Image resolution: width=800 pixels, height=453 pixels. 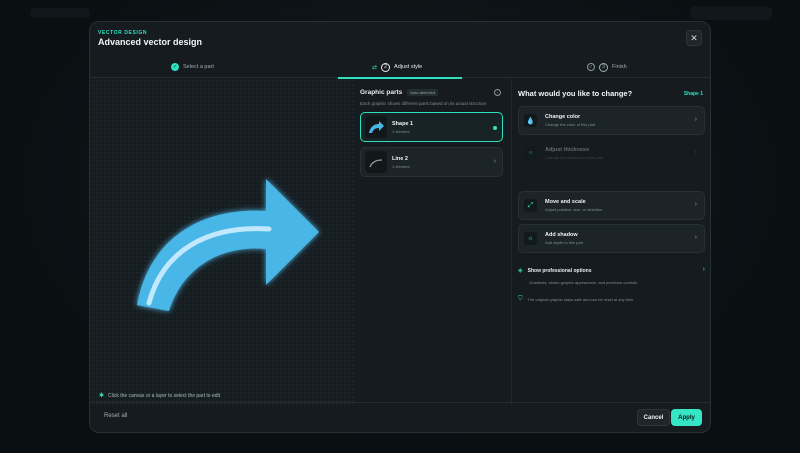 What do you see at coordinates (530, 120) in the screenshot?
I see `droplet-icon: 💧` at bounding box center [530, 120].